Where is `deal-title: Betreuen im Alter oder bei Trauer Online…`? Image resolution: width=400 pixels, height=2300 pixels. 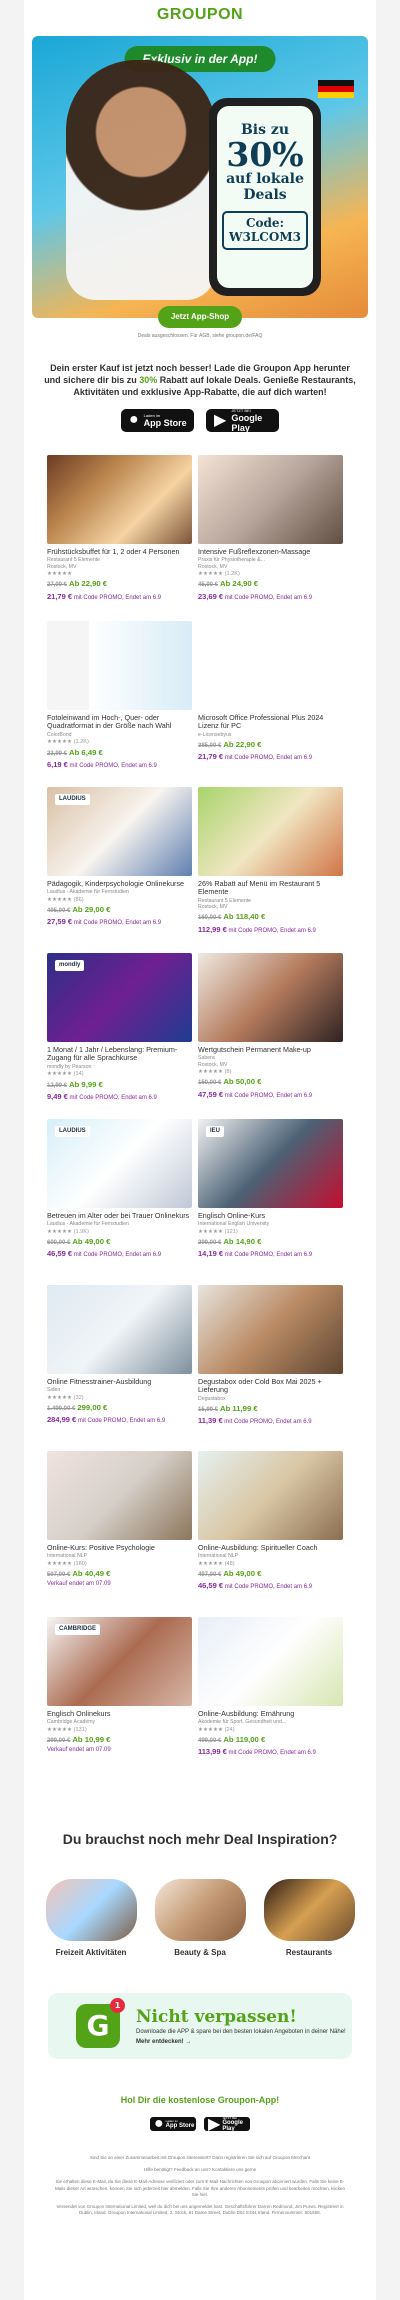 deal-title: Betreuen im Alter oder bei Trauer Online… is located at coordinates (119, 1216).